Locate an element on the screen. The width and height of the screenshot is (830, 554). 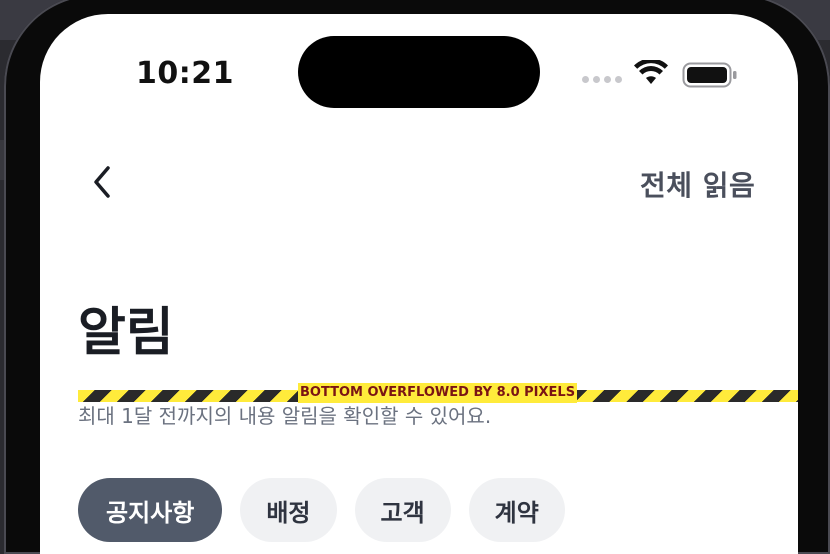
category-tabs: 공지사항 배정 고객 계약 is located at coordinates (321, 510).